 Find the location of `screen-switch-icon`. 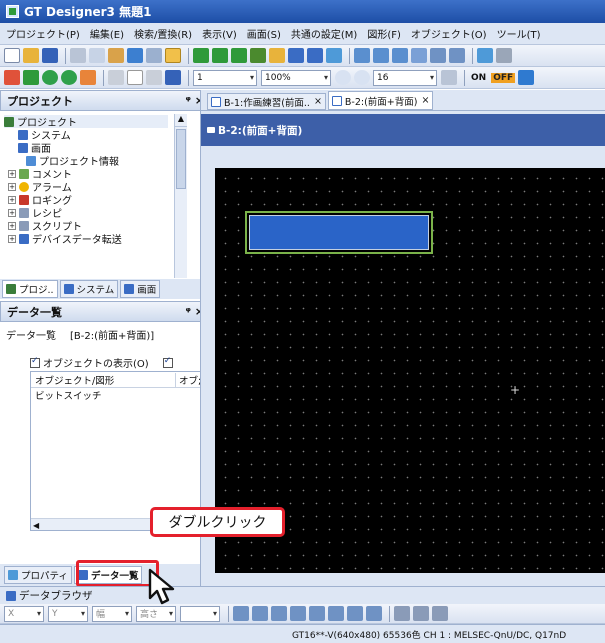

screen-switch-icon is located at coordinates (88, 77).